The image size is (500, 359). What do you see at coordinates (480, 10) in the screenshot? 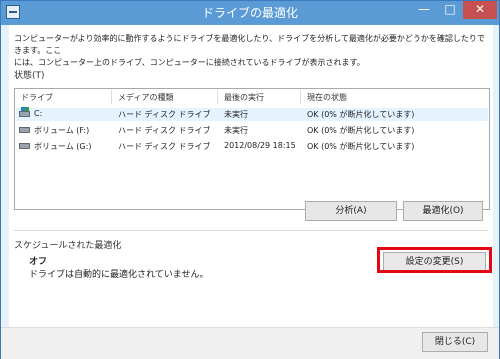
I see `close-window-button: ✕` at bounding box center [480, 10].